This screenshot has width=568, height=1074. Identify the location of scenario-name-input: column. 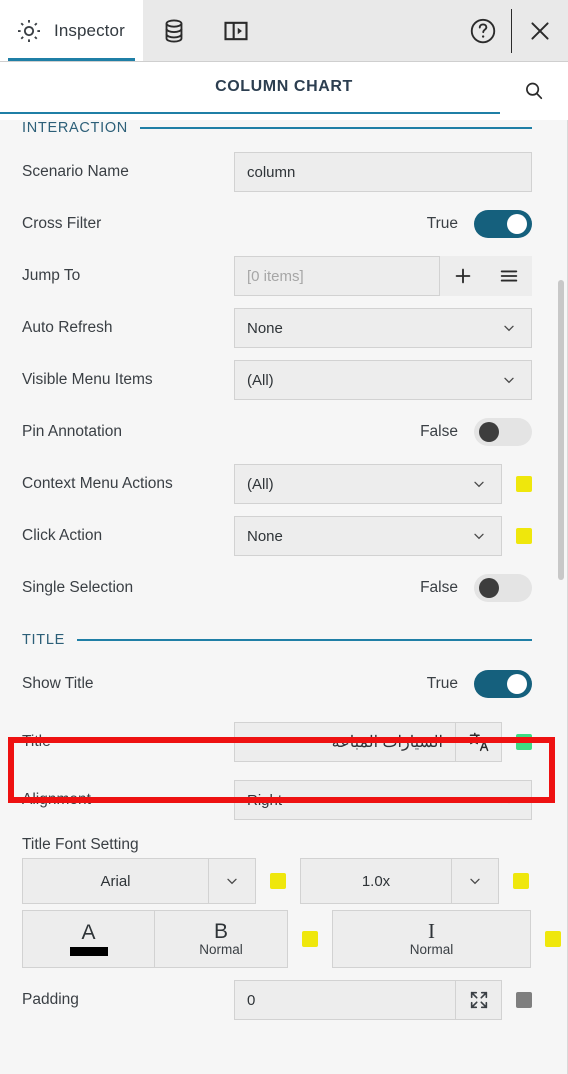
(383, 172).